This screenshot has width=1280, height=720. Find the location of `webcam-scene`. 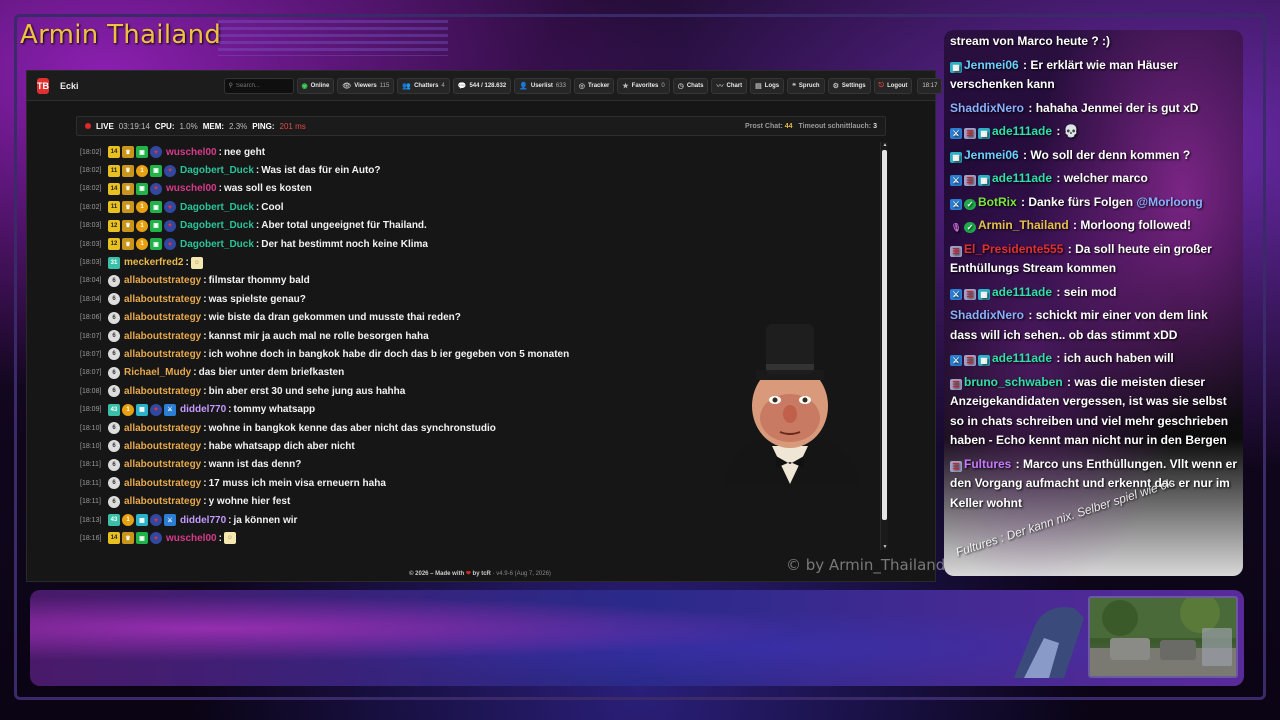

webcam-scene is located at coordinates (1163, 637).